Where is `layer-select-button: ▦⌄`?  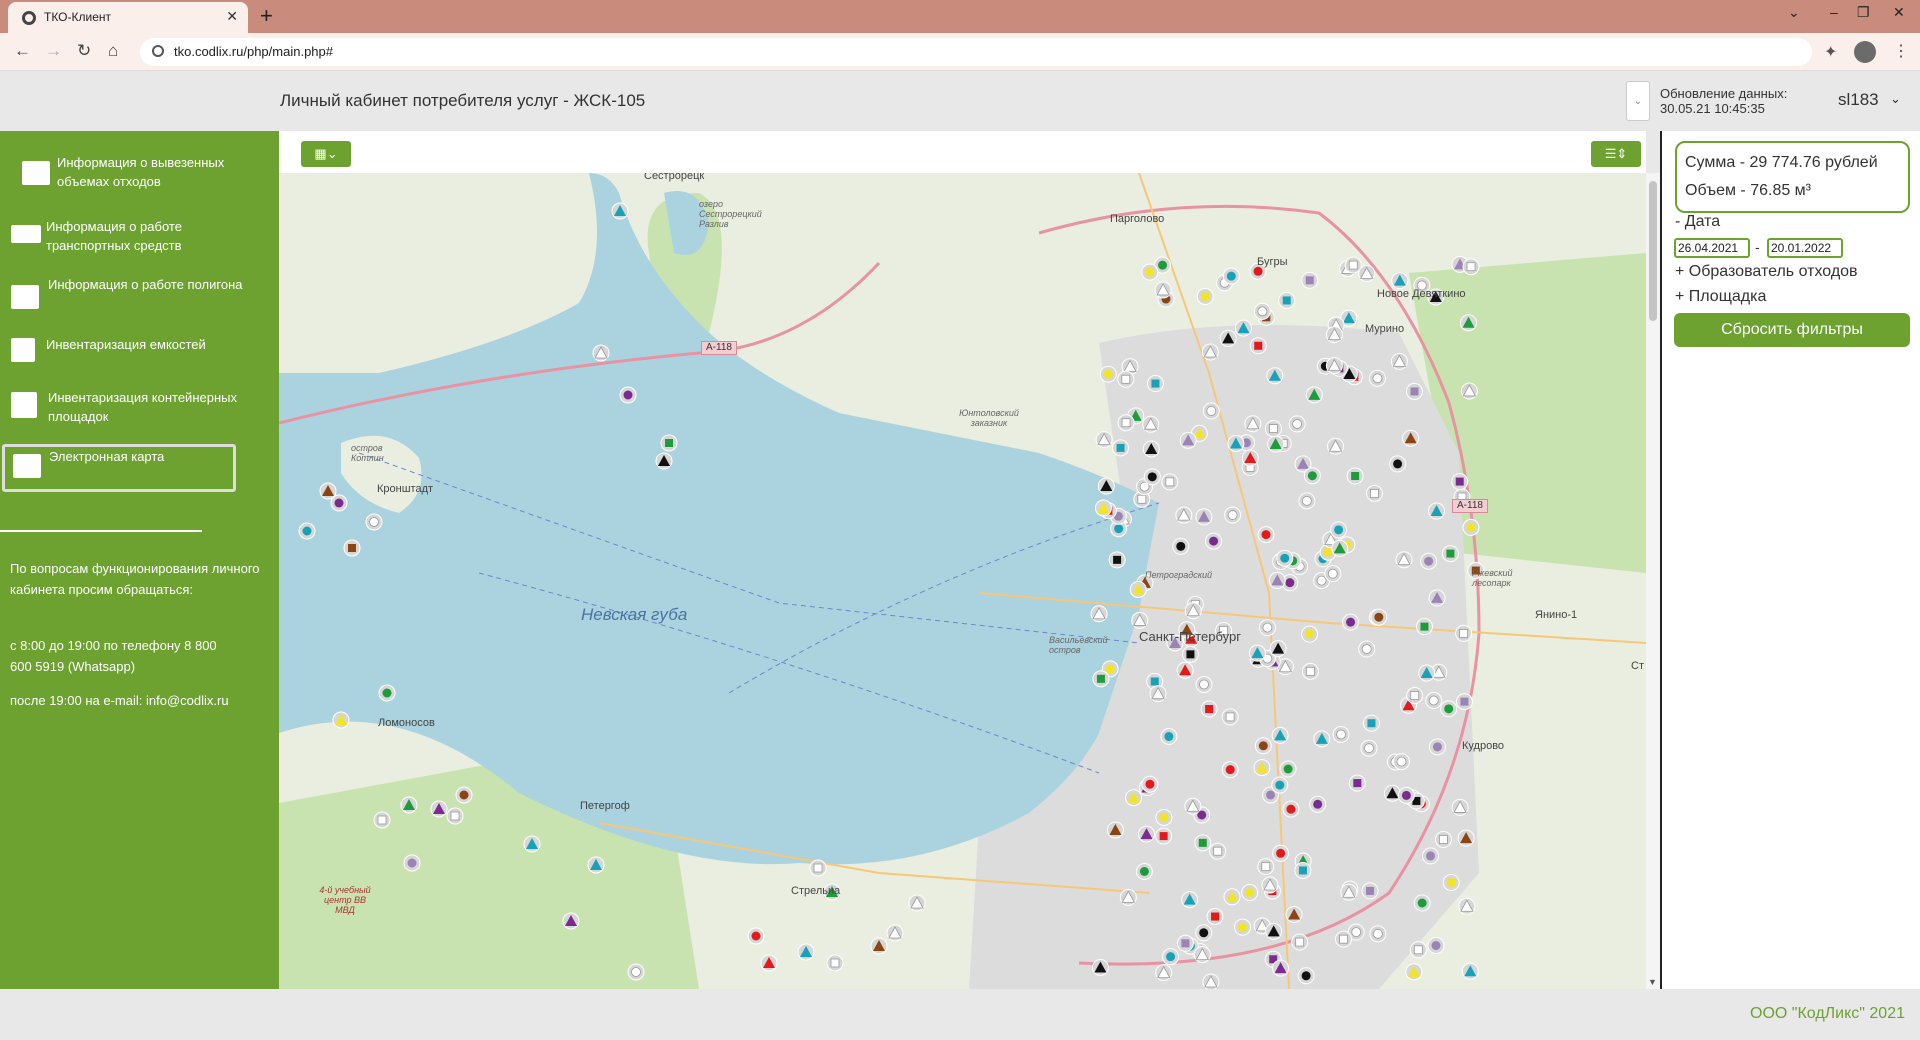 layer-select-button: ▦⌄ is located at coordinates (326, 154).